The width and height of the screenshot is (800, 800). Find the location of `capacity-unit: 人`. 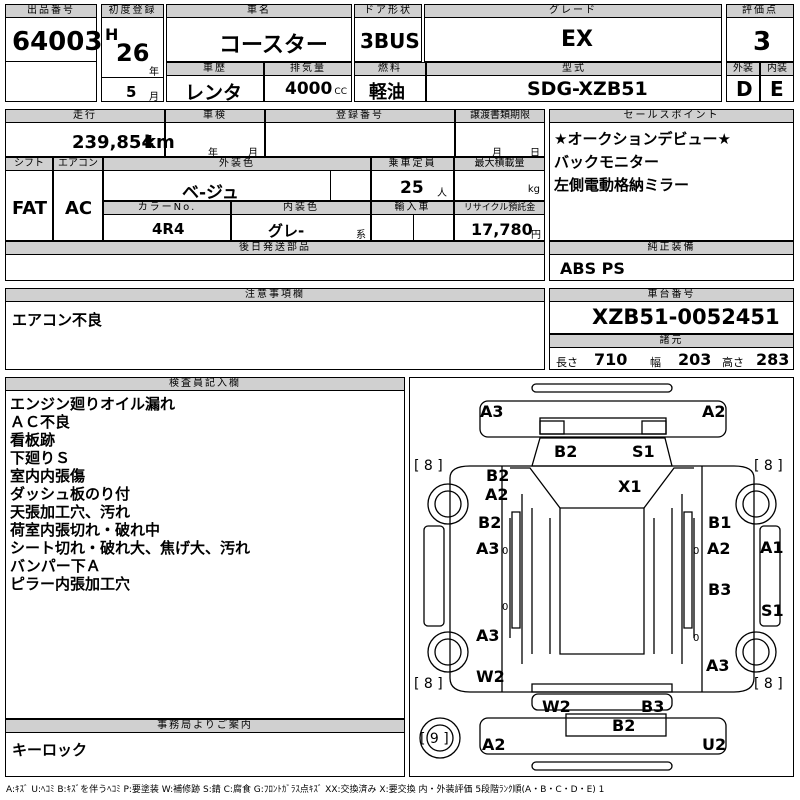

capacity-unit: 人 is located at coordinates (442, 193).